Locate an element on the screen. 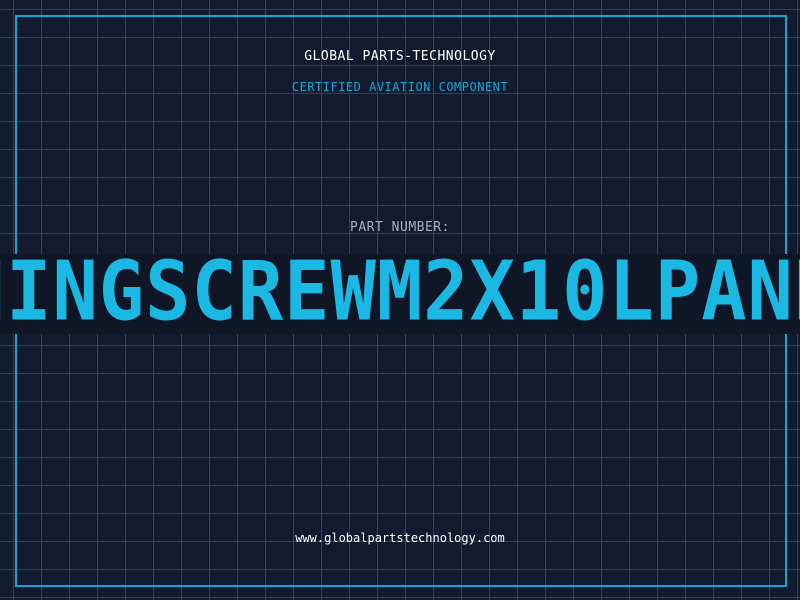  part-number-label: PART NUMBER: is located at coordinates (400, 227).